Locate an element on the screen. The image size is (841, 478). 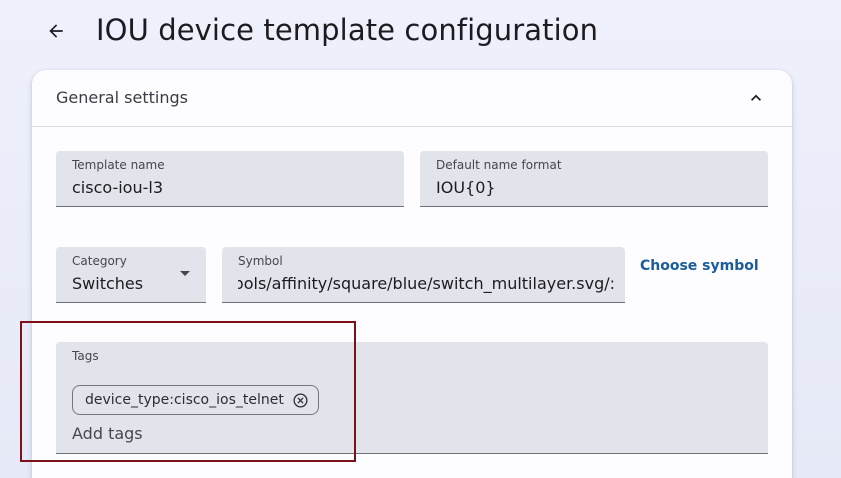
default-name-format-input is located at coordinates (597, 188).